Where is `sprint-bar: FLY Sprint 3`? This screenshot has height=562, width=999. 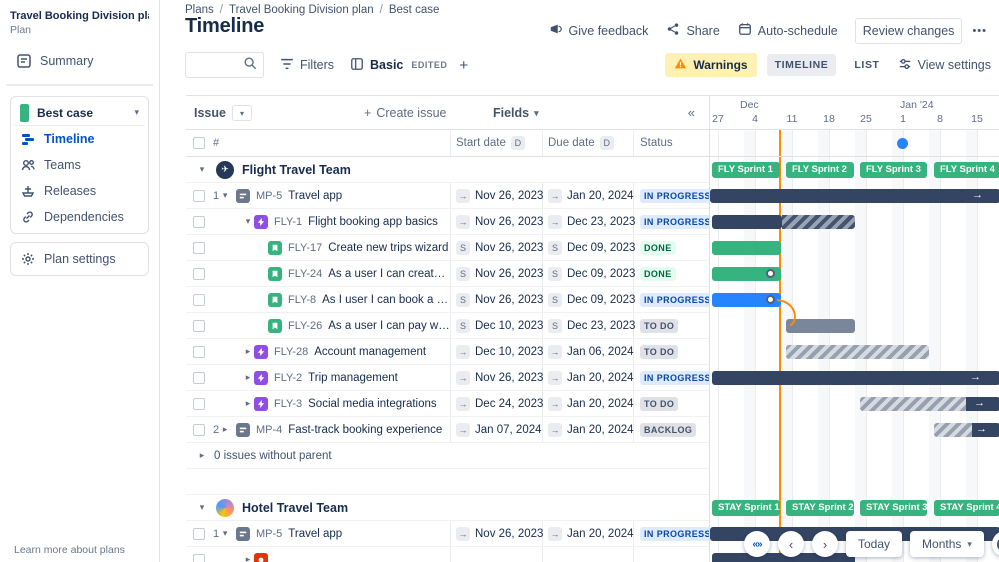
sprint-bar: FLY Sprint 3 is located at coordinates (893, 170).